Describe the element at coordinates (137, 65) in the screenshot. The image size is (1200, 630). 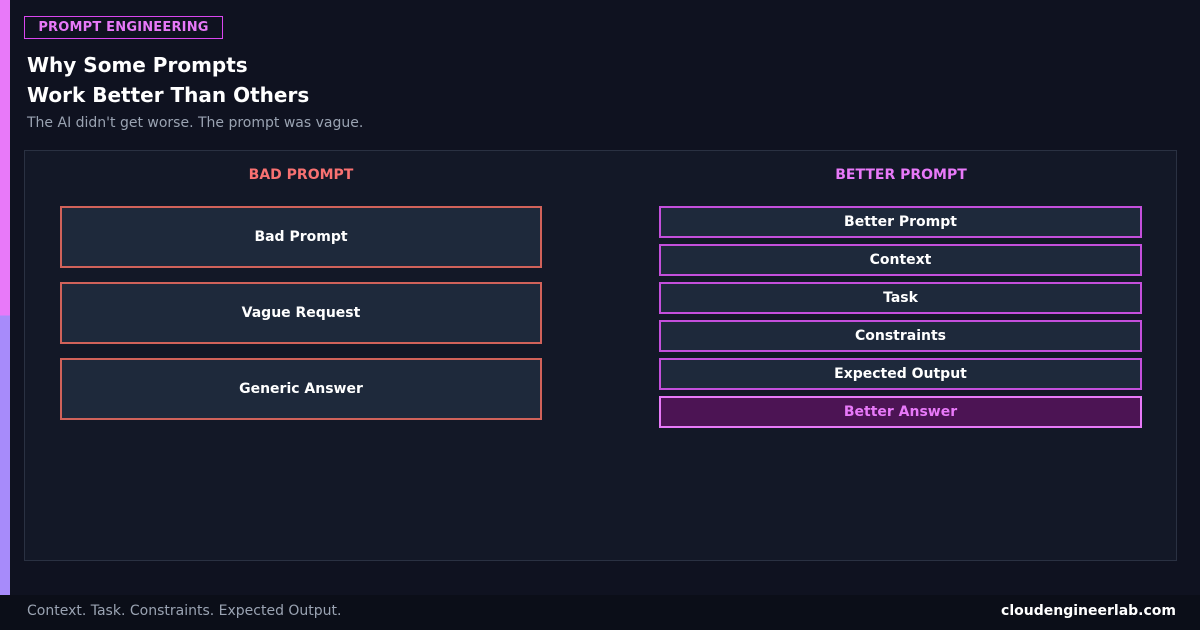
I see `page-title-line-1: Why Some Prompts` at that location.